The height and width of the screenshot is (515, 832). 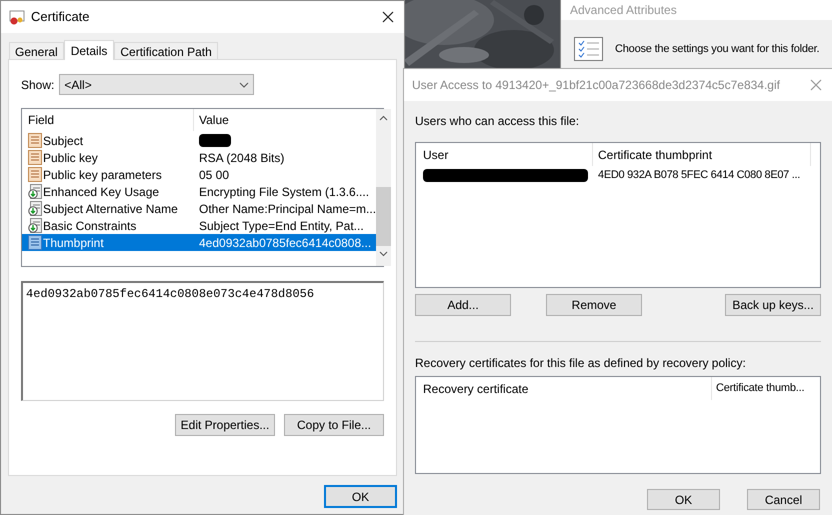 What do you see at coordinates (37, 85) in the screenshot?
I see `show-label: Show:` at bounding box center [37, 85].